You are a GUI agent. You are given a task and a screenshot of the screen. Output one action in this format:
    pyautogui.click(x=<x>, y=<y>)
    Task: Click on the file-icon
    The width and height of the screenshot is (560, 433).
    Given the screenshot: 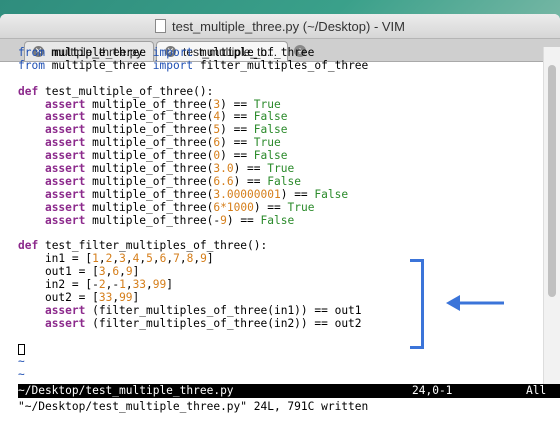 What is the action you would take?
    pyautogui.click(x=160, y=26)
    